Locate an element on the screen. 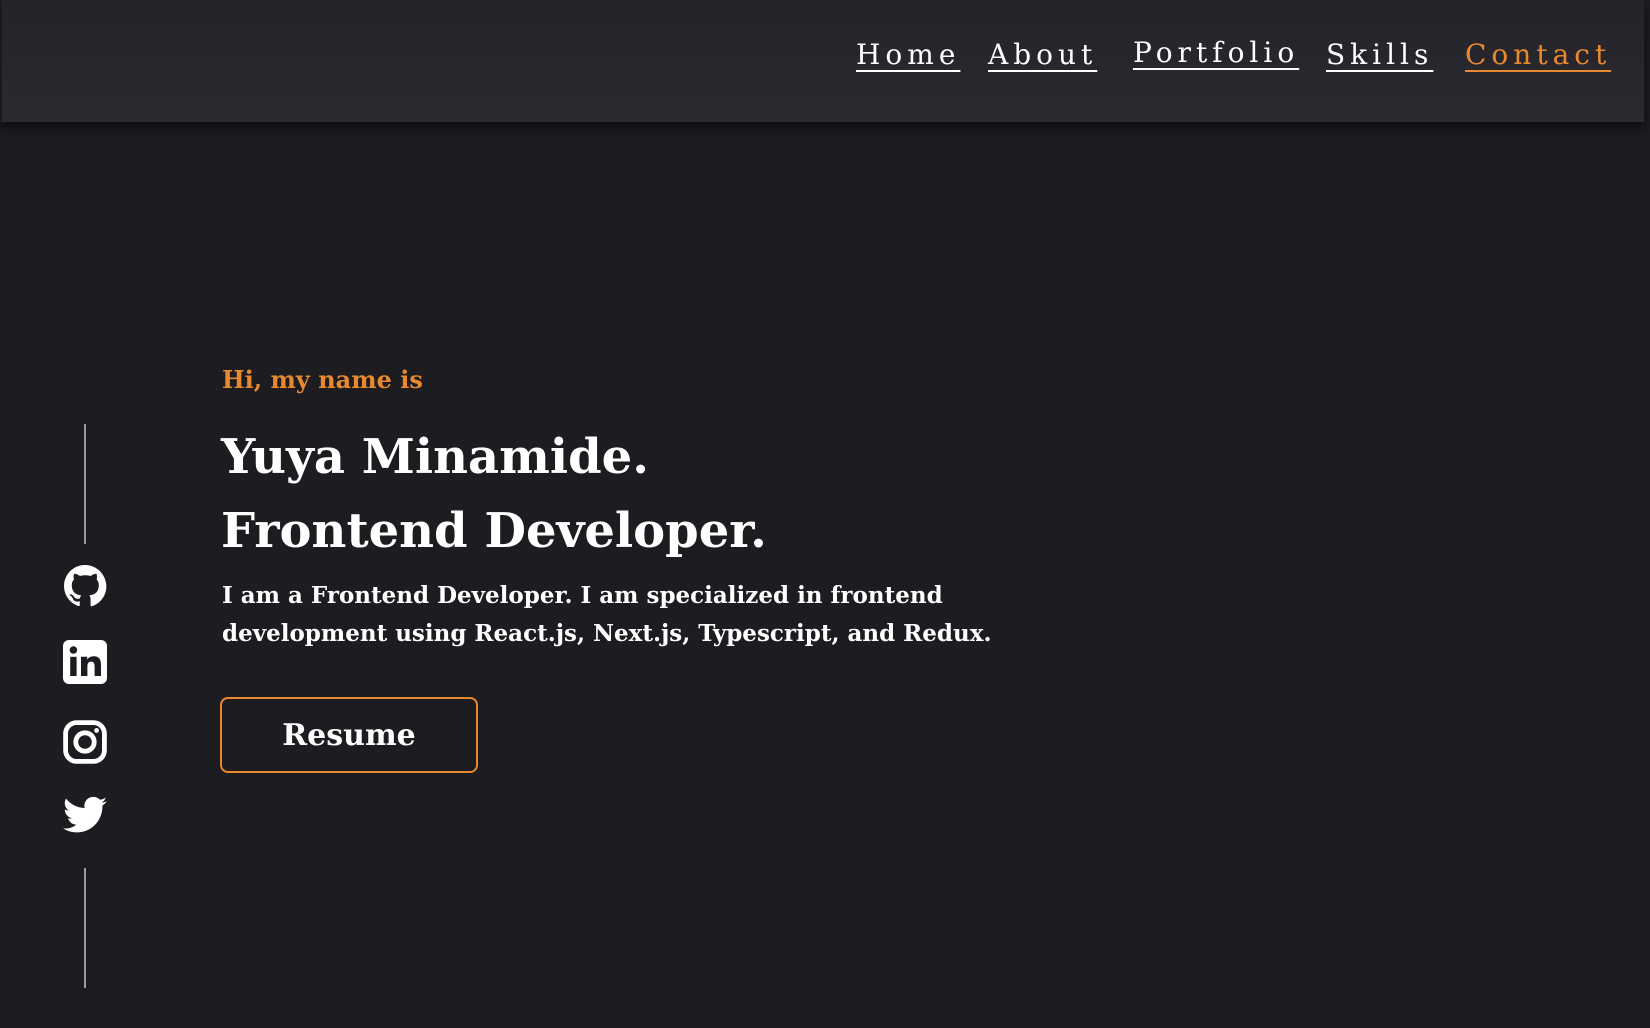  nav-link-about: About is located at coordinates (1042, 54).